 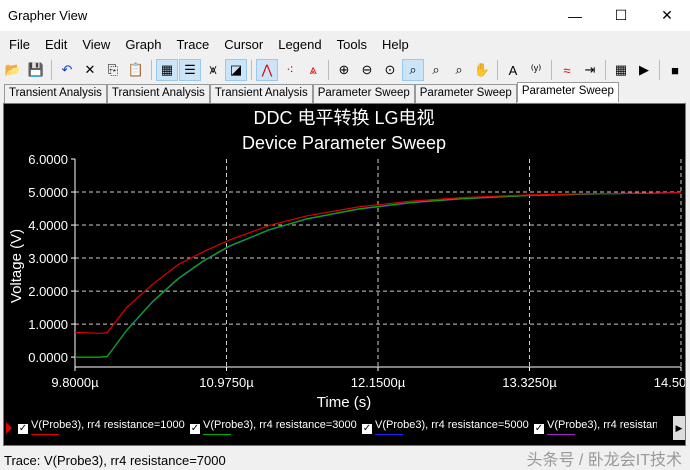 I want to click on cursor-icon: ⩙, so click(x=213, y=69).